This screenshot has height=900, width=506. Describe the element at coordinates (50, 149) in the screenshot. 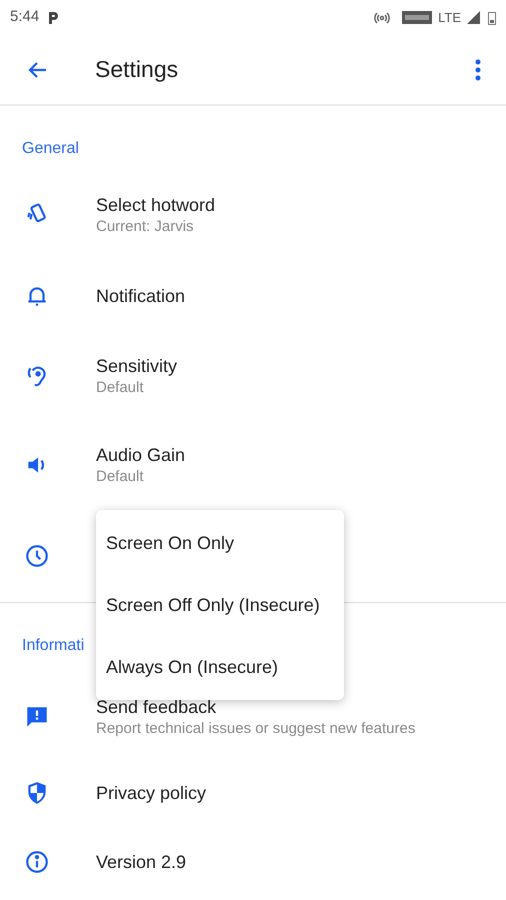

I see `section-header: General` at that location.